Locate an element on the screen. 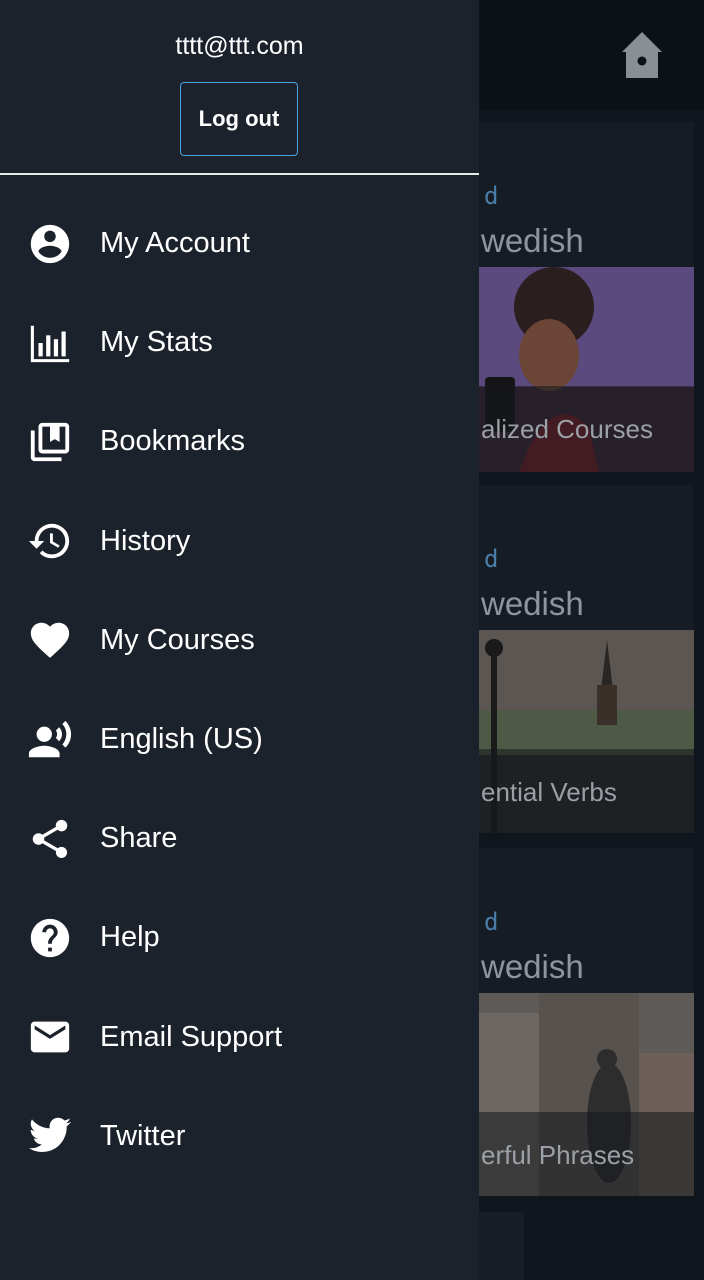  menu-item-label: My Stats is located at coordinates (156, 342).